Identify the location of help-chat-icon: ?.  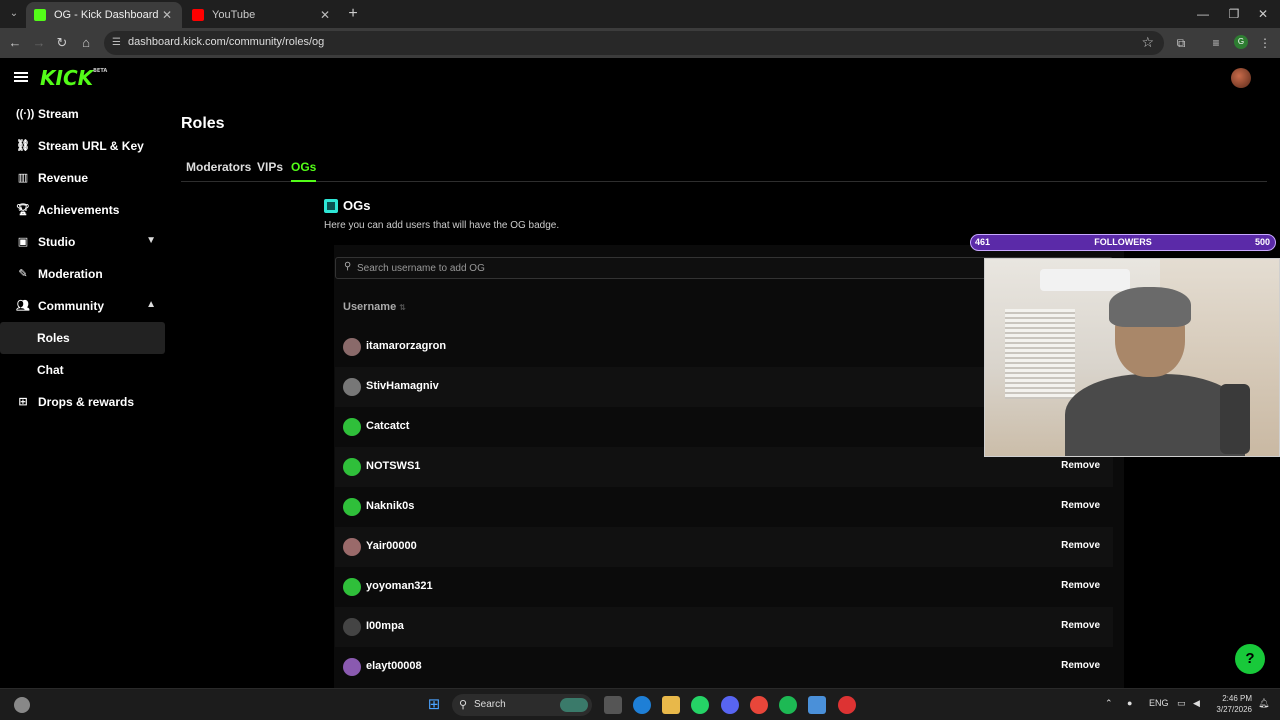
(1250, 659).